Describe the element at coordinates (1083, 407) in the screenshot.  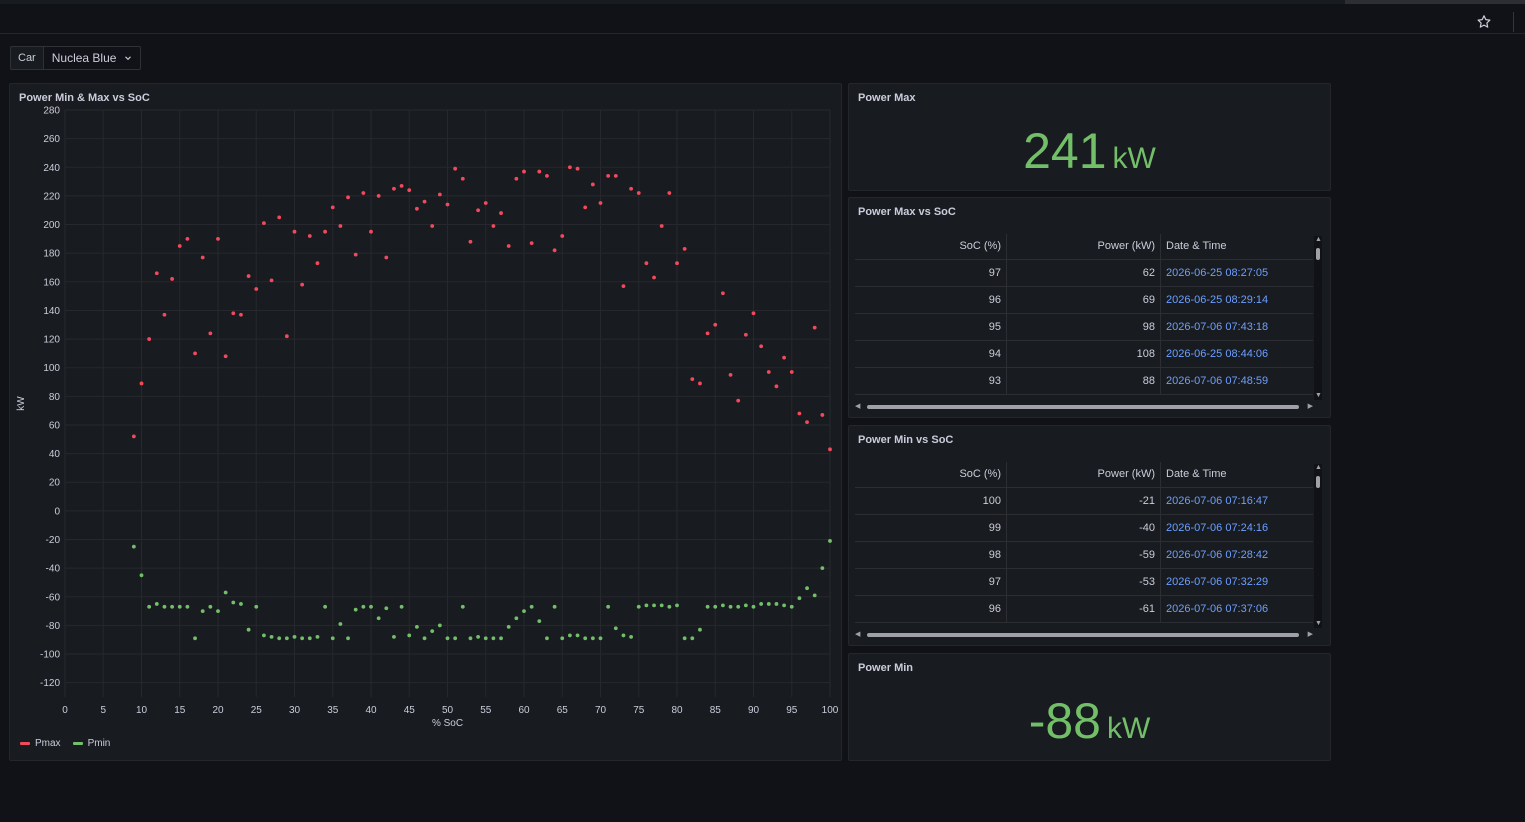
I see `horizontal-scroll-thumb` at that location.